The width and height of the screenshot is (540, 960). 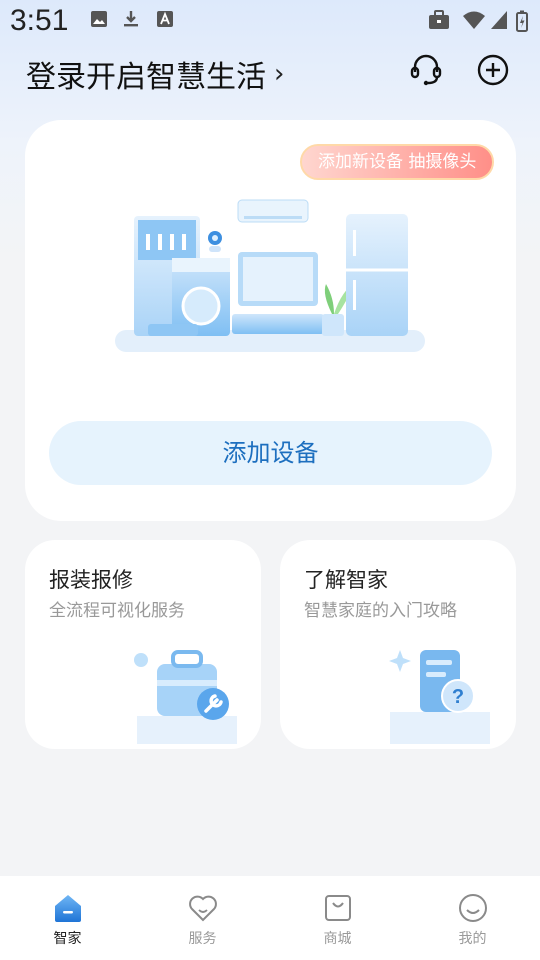 I want to click on bottom-navigation: 智家 服务 商城 我的, so click(x=270, y=918).